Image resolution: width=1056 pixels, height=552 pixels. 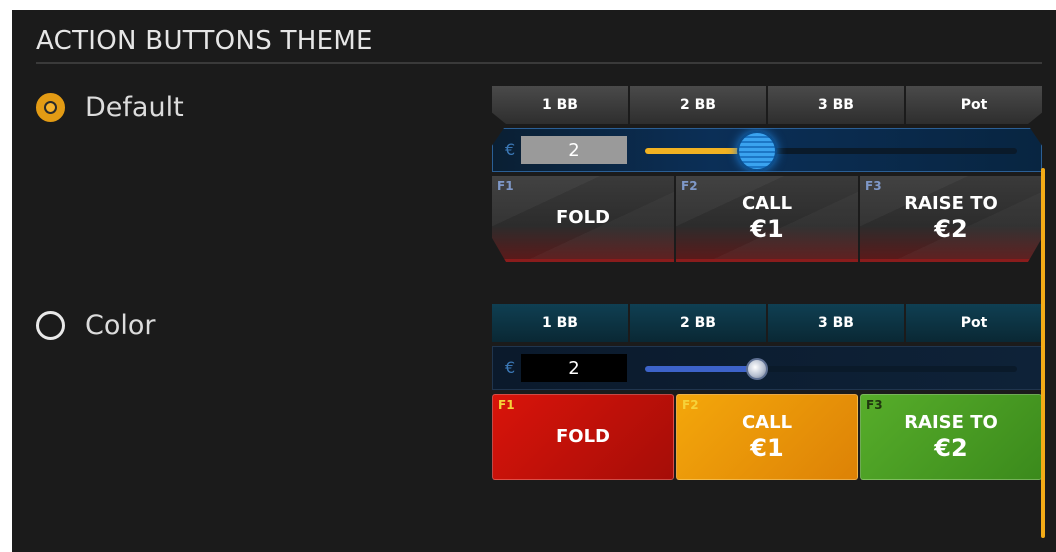 What do you see at coordinates (1043, 353) in the screenshot?
I see `scrollbar` at bounding box center [1043, 353].